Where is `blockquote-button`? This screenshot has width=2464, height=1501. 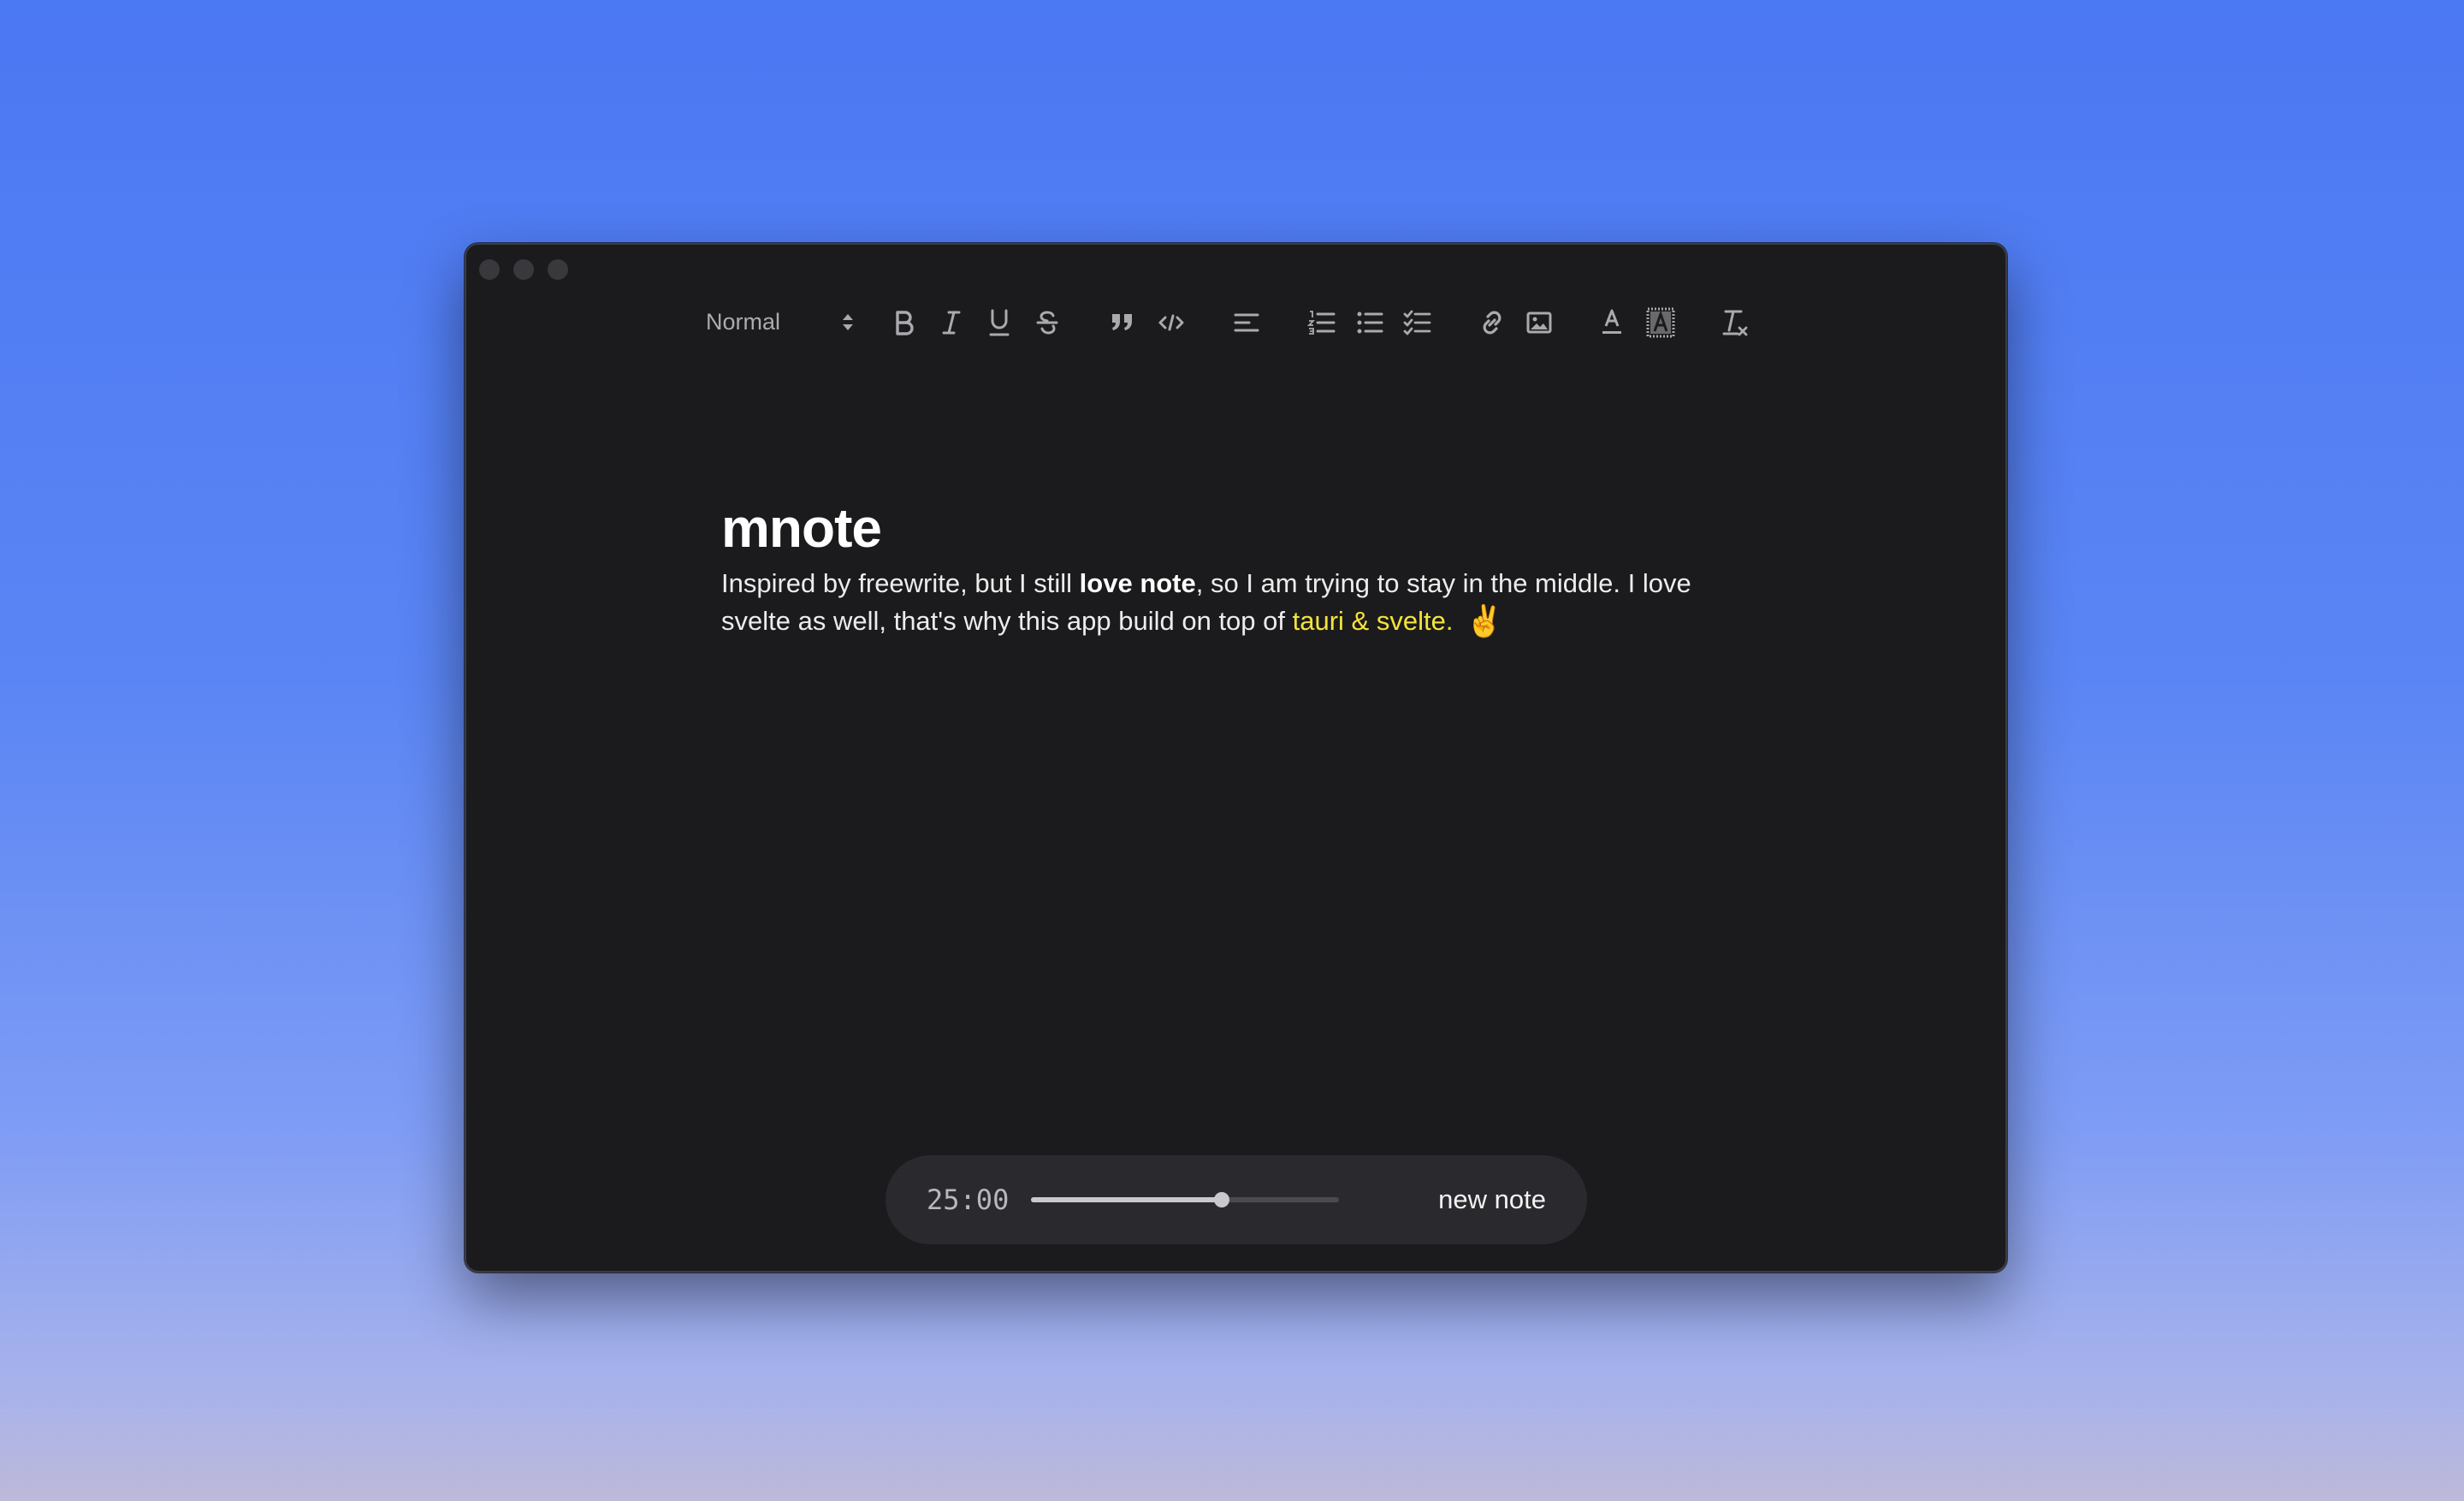
blockquote-button is located at coordinates (1122, 323).